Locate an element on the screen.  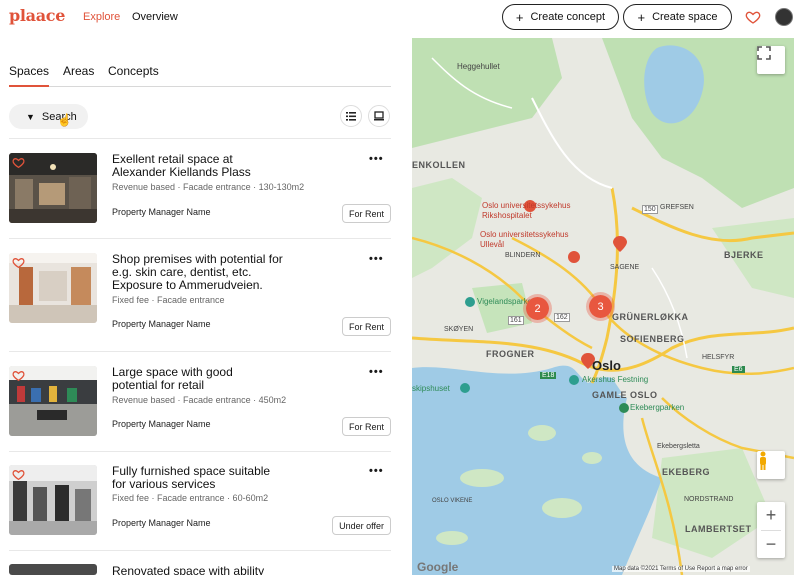
map-view-icon is located at coordinates (379, 116).